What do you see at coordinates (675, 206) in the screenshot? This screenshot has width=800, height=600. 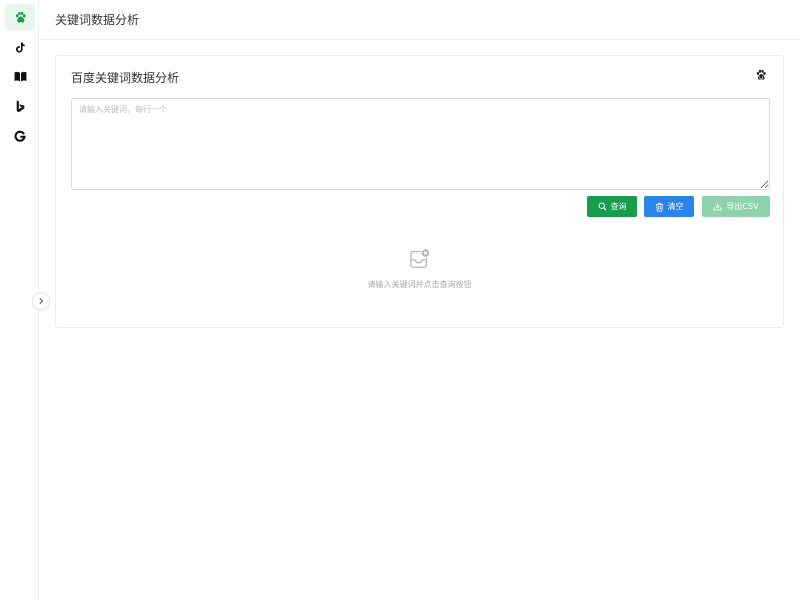 I see `clear-button-label: 清空` at bounding box center [675, 206].